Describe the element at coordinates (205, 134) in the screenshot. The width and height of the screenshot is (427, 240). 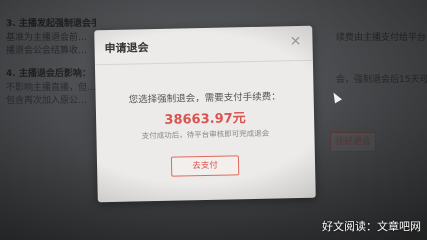
I see `payment-note: 支付成功后，待平台审核即可完成退会` at that location.